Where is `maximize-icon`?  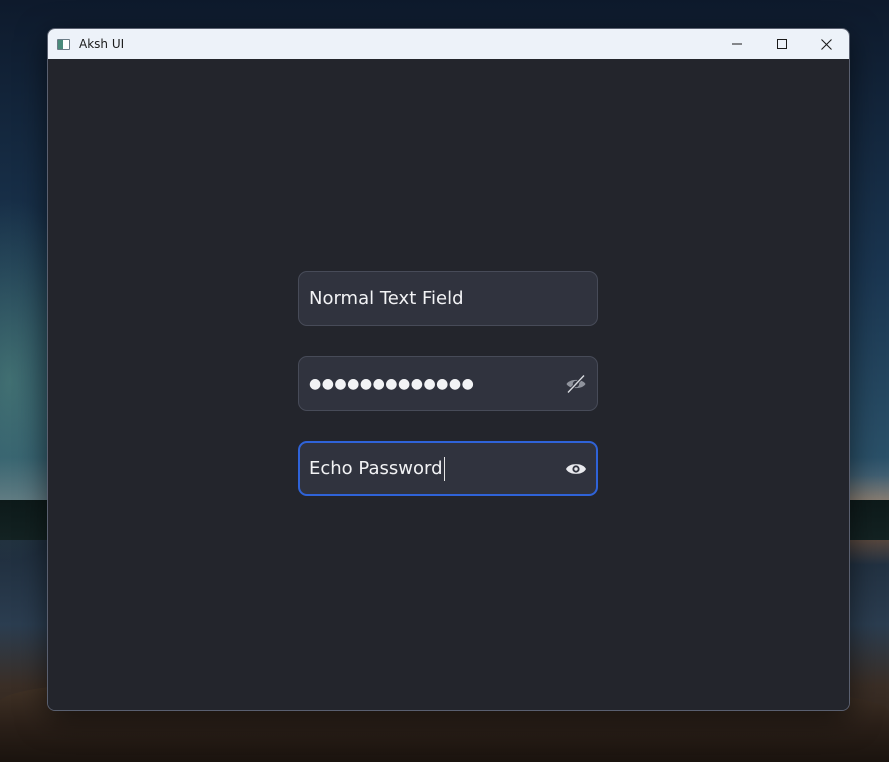 maximize-icon is located at coordinates (781, 44).